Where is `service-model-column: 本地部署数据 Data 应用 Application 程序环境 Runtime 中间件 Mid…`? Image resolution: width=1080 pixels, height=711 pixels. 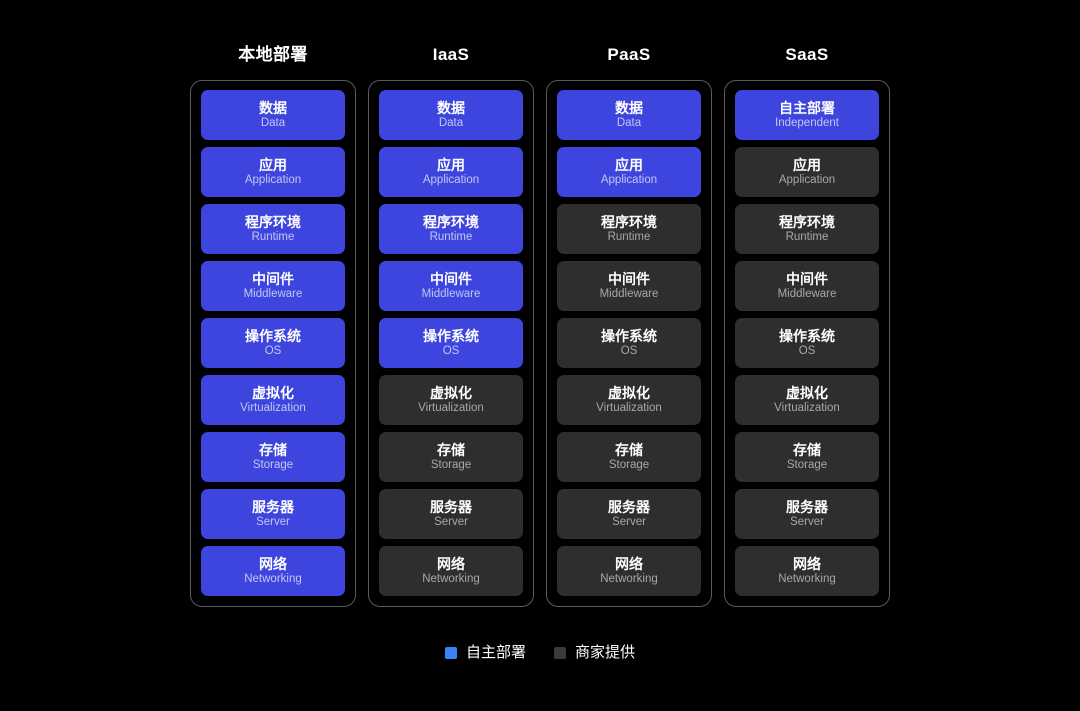 service-model-column: 本地部署数据 Data 应用 Application 程序环境 Runtime 中间件 Mid… is located at coordinates (273, 321).